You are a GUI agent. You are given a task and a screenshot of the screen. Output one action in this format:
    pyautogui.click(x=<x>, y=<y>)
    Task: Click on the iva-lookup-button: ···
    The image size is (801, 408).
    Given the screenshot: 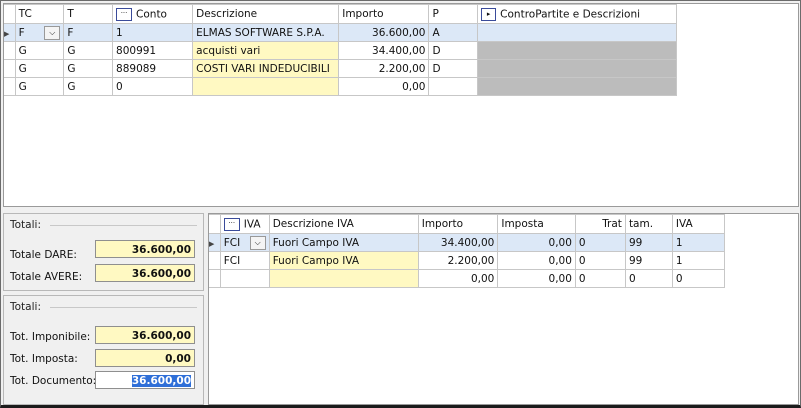 What is the action you would take?
    pyautogui.click(x=231, y=224)
    